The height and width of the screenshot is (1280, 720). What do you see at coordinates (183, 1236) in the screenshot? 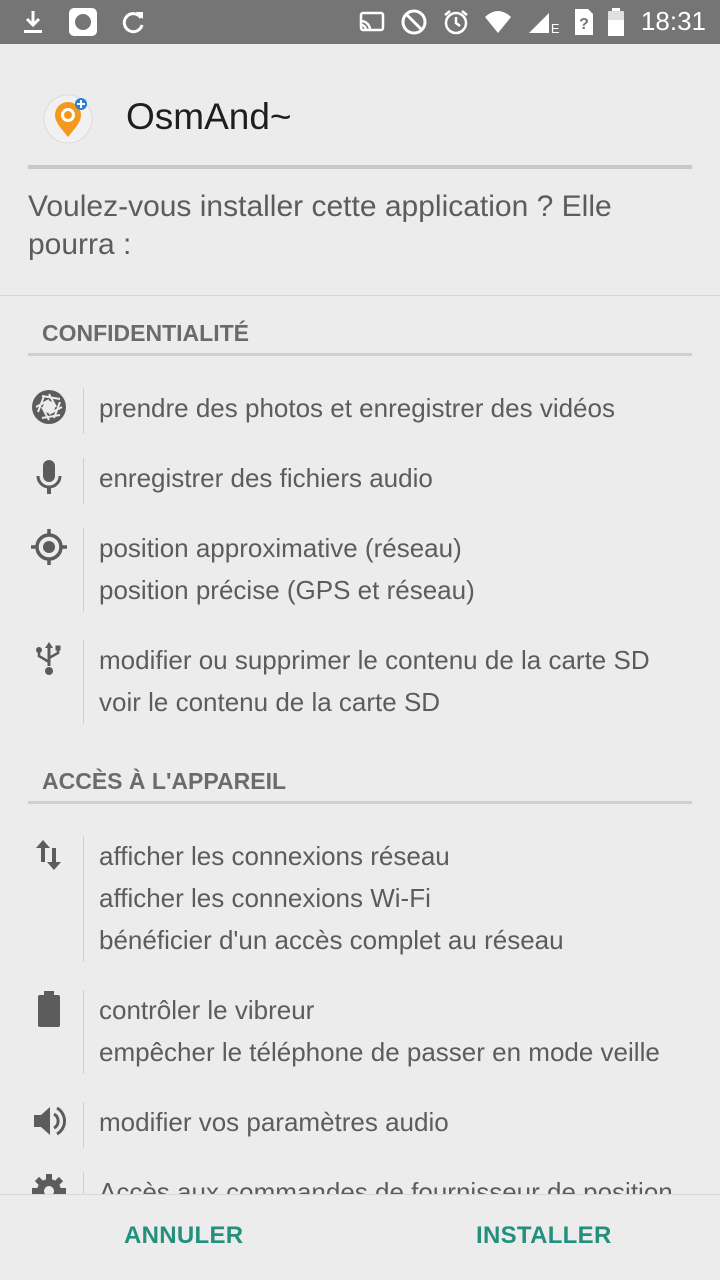
I see `cancel-button: ANNULER` at bounding box center [183, 1236].